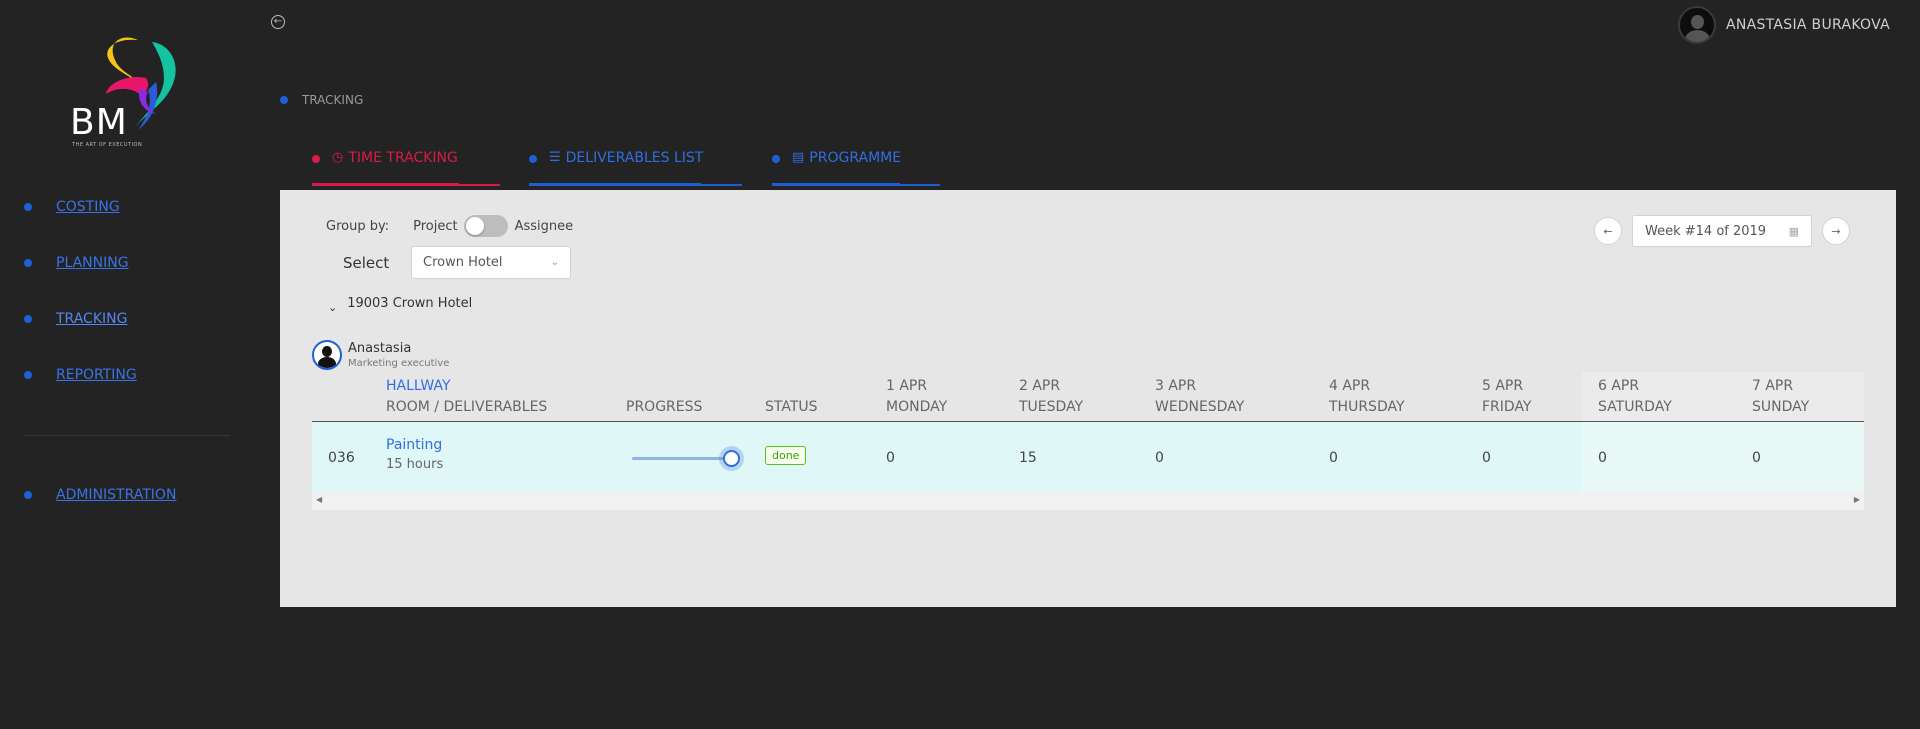  What do you see at coordinates (1696, 25) in the screenshot?
I see `avatar` at bounding box center [1696, 25].